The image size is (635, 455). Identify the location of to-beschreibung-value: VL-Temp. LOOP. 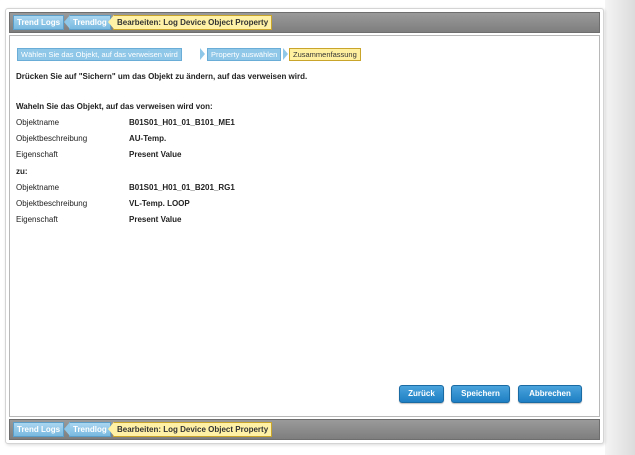
(159, 203).